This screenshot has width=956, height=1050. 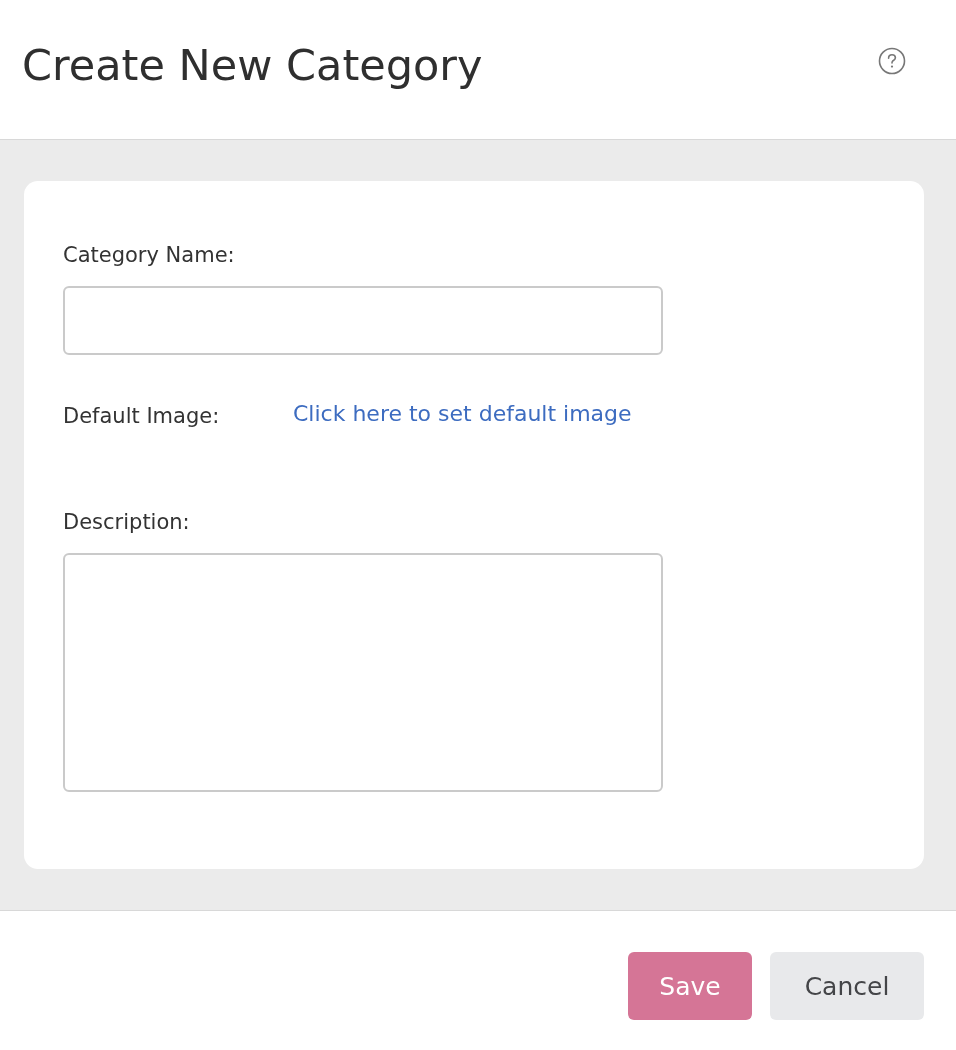 I want to click on input-field, so click(x=363, y=320).